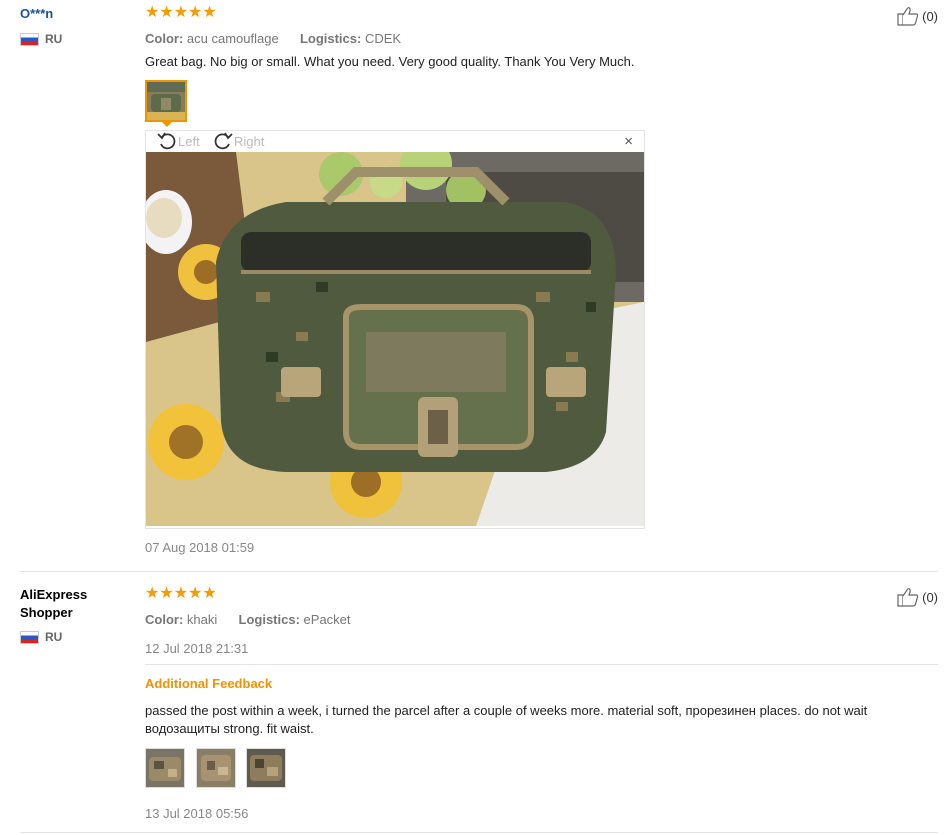  I want to click on review-photo-thumbnail, so click(166, 101).